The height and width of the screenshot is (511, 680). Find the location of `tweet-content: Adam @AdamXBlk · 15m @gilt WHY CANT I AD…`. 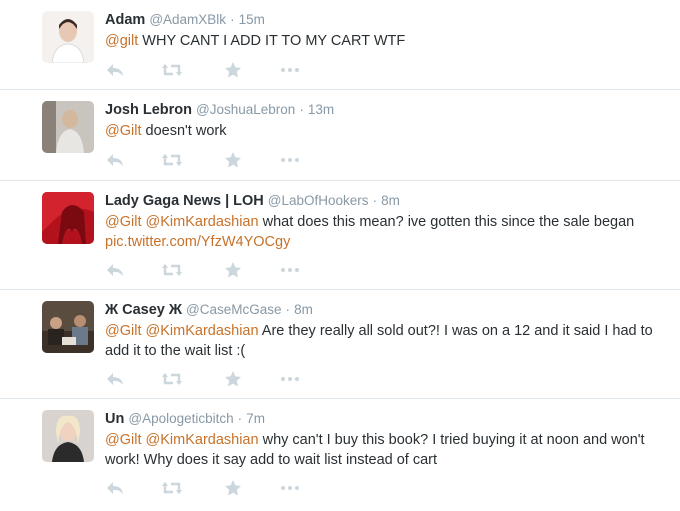

tweet-content: Adam @AdamXBlk · 15m @gilt WHY CANT I AD… is located at coordinates (382, 30).